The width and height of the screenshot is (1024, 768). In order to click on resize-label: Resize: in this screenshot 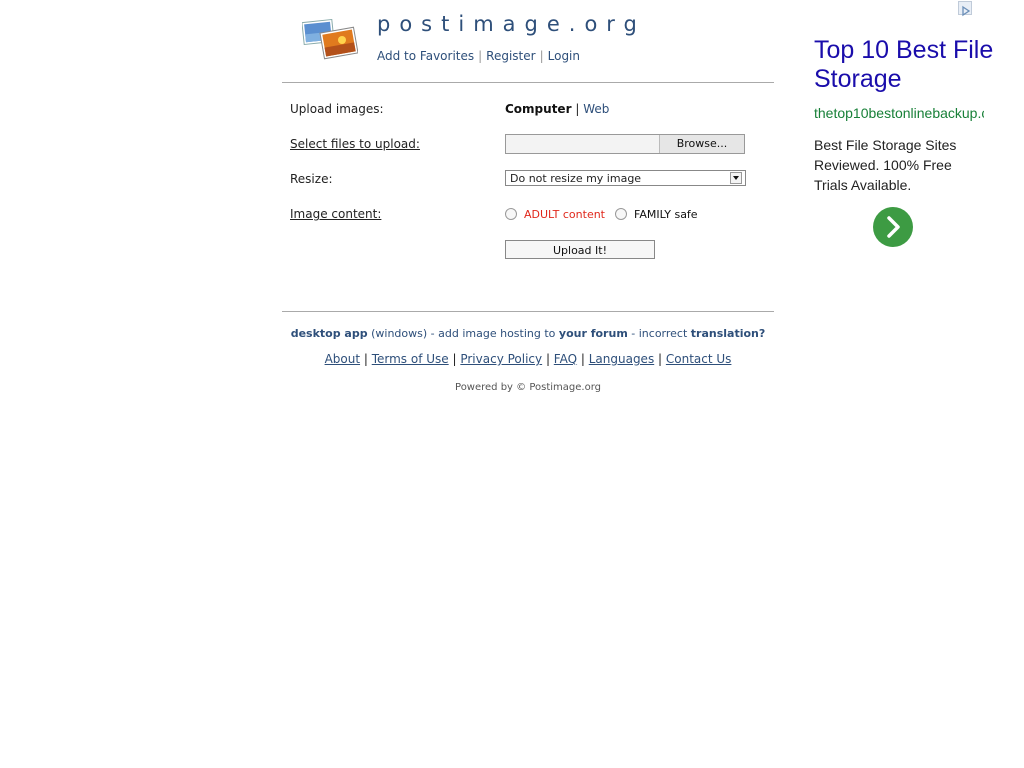, I will do `click(311, 179)`.